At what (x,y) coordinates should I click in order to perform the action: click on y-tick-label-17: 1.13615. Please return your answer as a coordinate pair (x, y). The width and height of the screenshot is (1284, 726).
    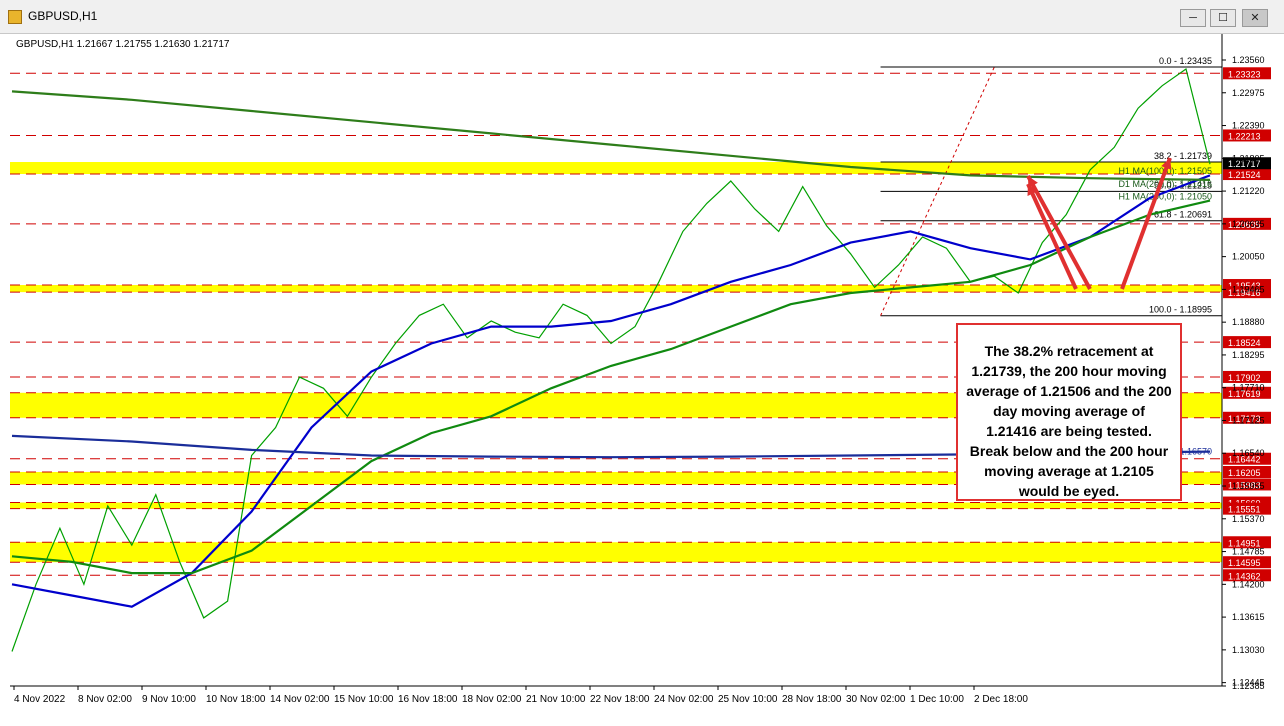
    Looking at the image, I should click on (1248, 617).